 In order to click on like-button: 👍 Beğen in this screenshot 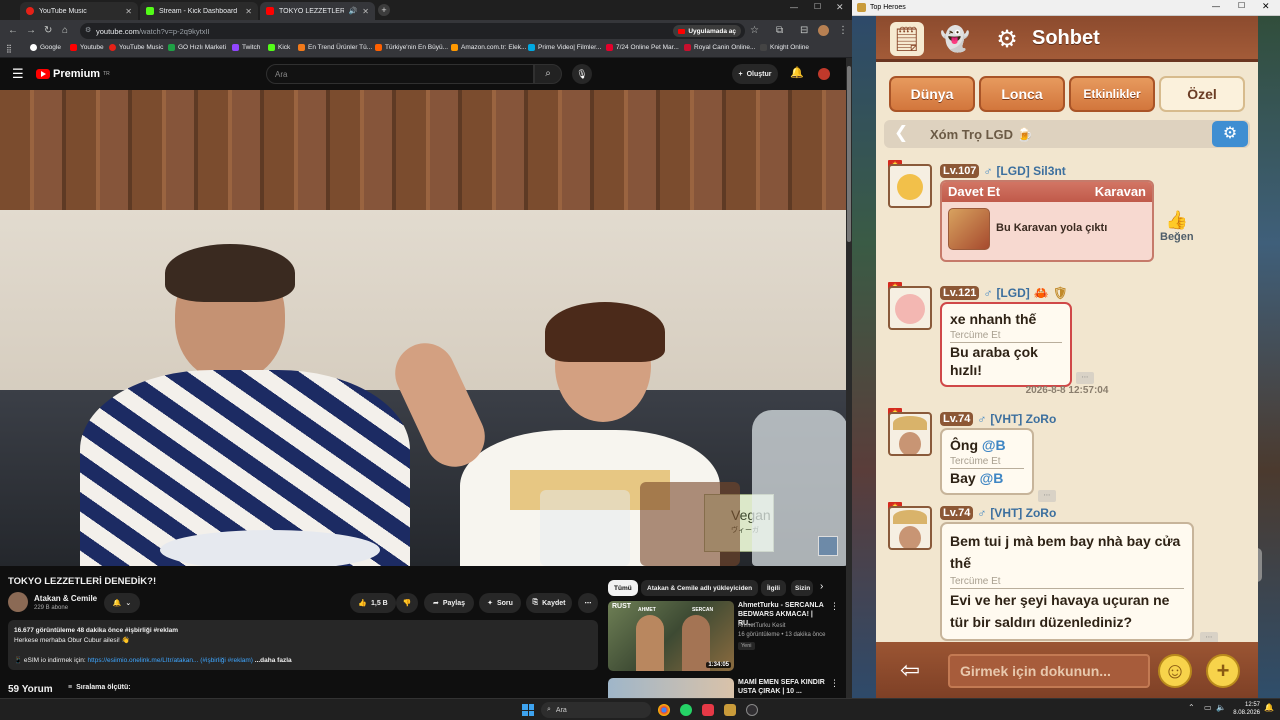, I will do `click(1177, 226)`.